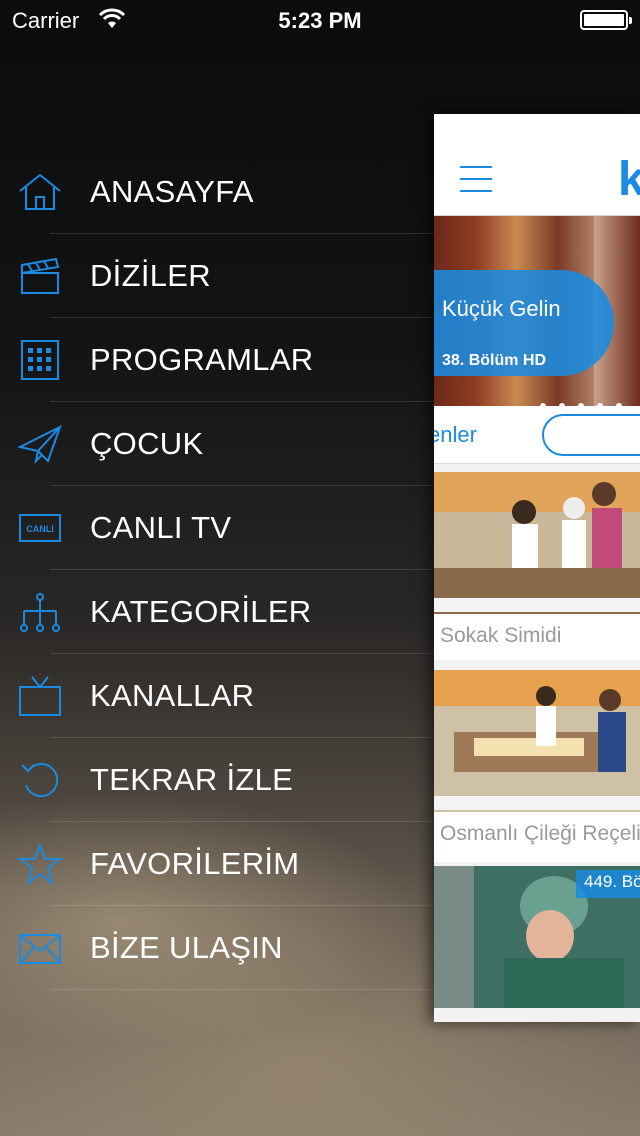 The height and width of the screenshot is (1136, 640). What do you see at coordinates (540, 833) in the screenshot?
I see `video-title: Osmanlı Çileği Reçeli` at bounding box center [540, 833].